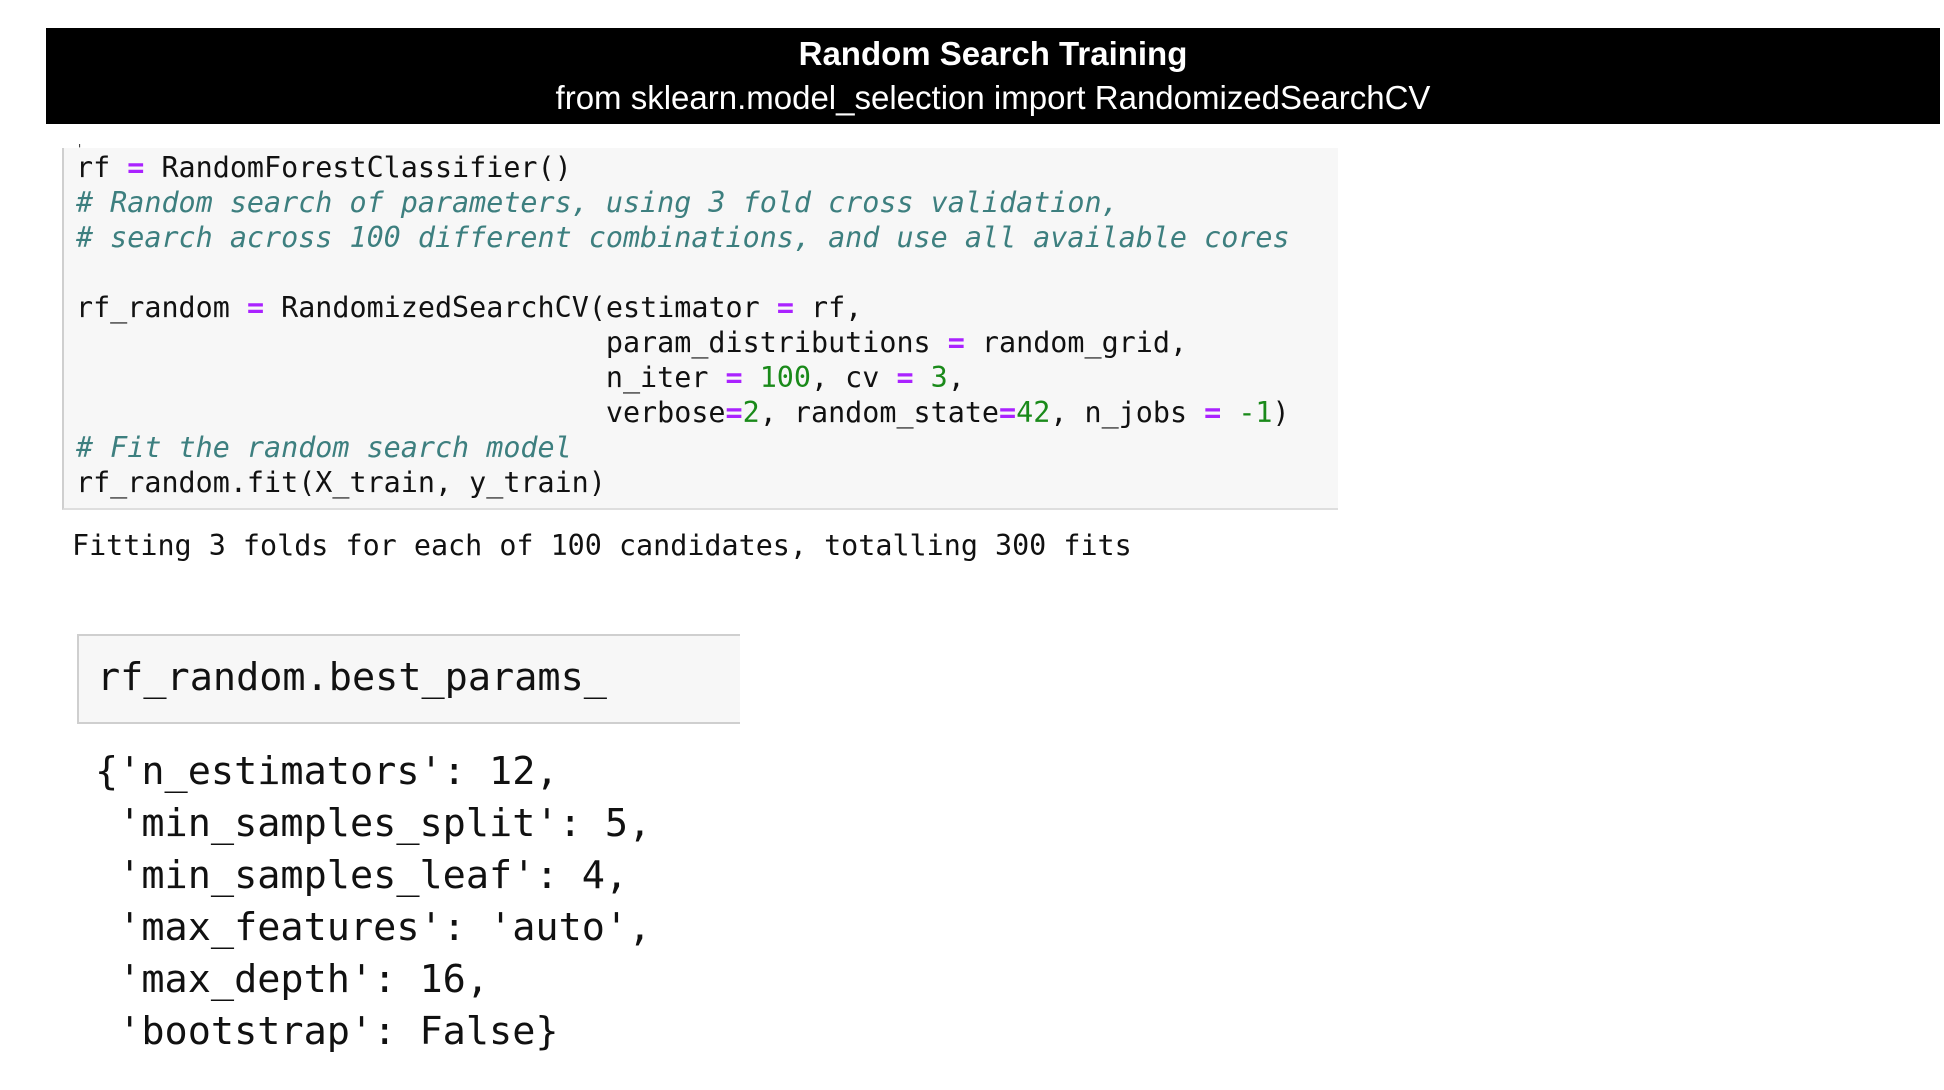 The width and height of the screenshot is (1944, 1090). I want to click on banner-title: Random Search Training, so click(993, 53).